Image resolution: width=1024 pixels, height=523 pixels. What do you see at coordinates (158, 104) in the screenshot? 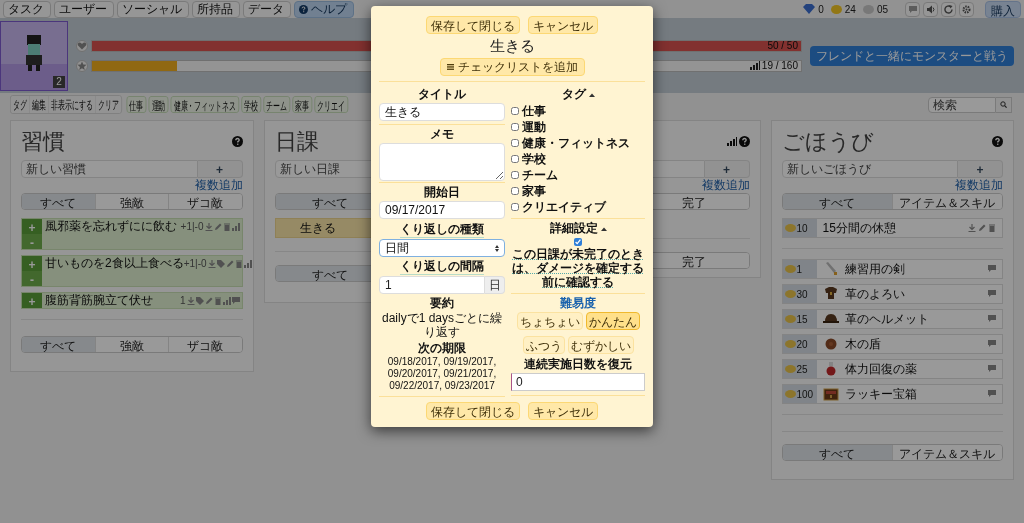
I see `tag-filter-button: 運動` at bounding box center [158, 104].